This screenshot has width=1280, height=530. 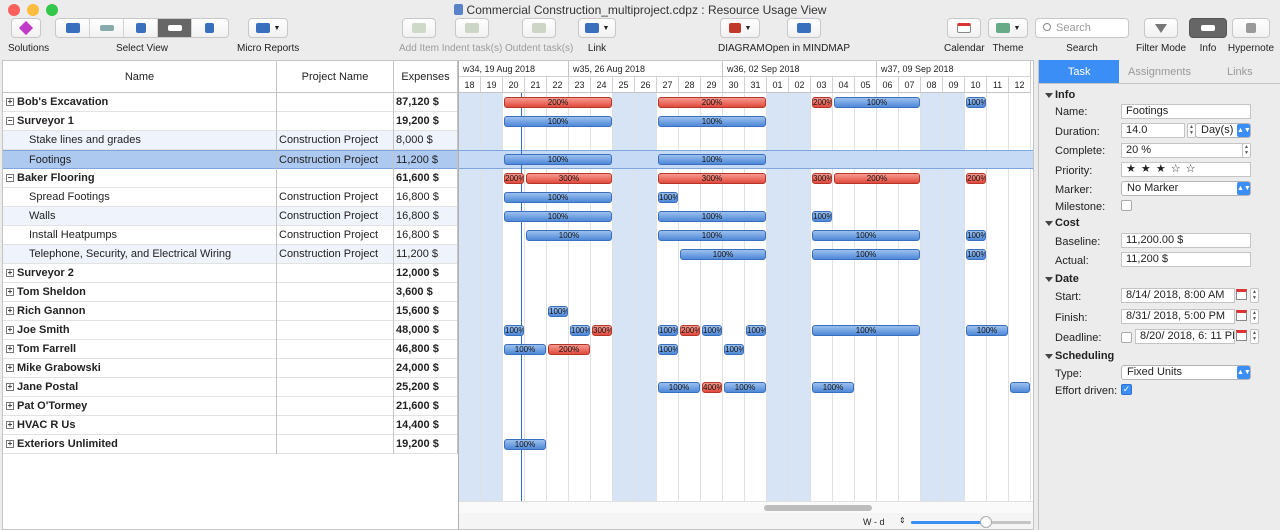 What do you see at coordinates (1059, 95) in the screenshot?
I see `section-info: Info` at bounding box center [1059, 95].